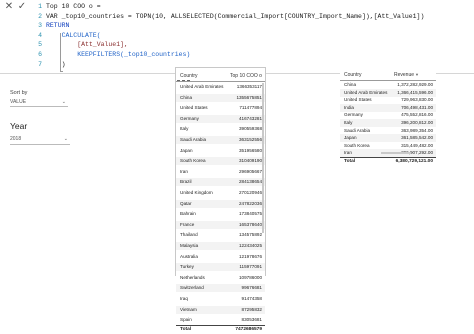  I want to click on cell-country: Japan, so click(186, 150).